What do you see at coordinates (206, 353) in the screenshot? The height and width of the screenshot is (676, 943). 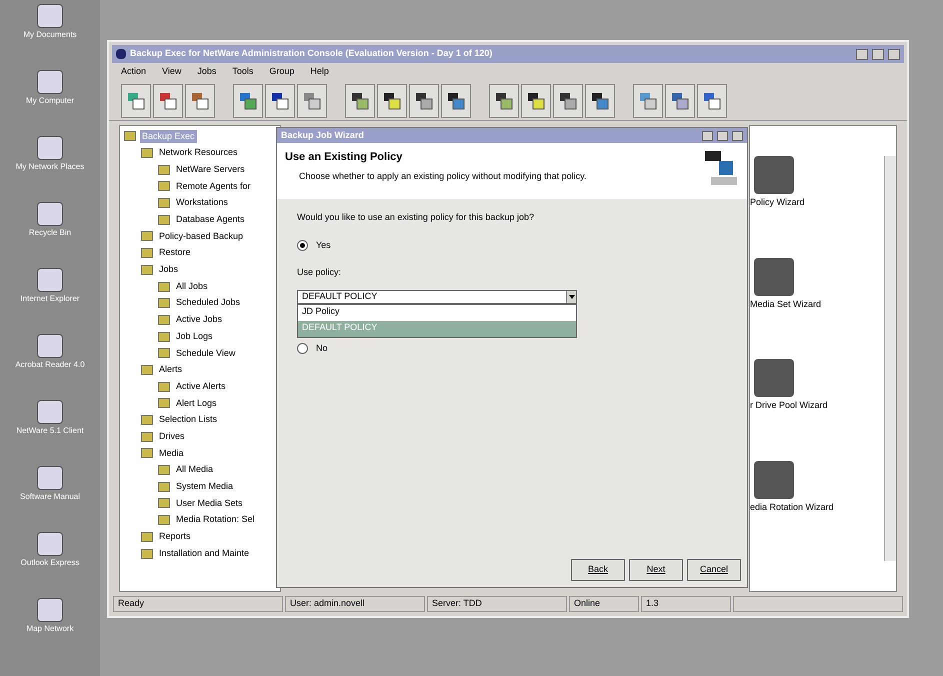 I see `tree-item: Schedule View` at bounding box center [206, 353].